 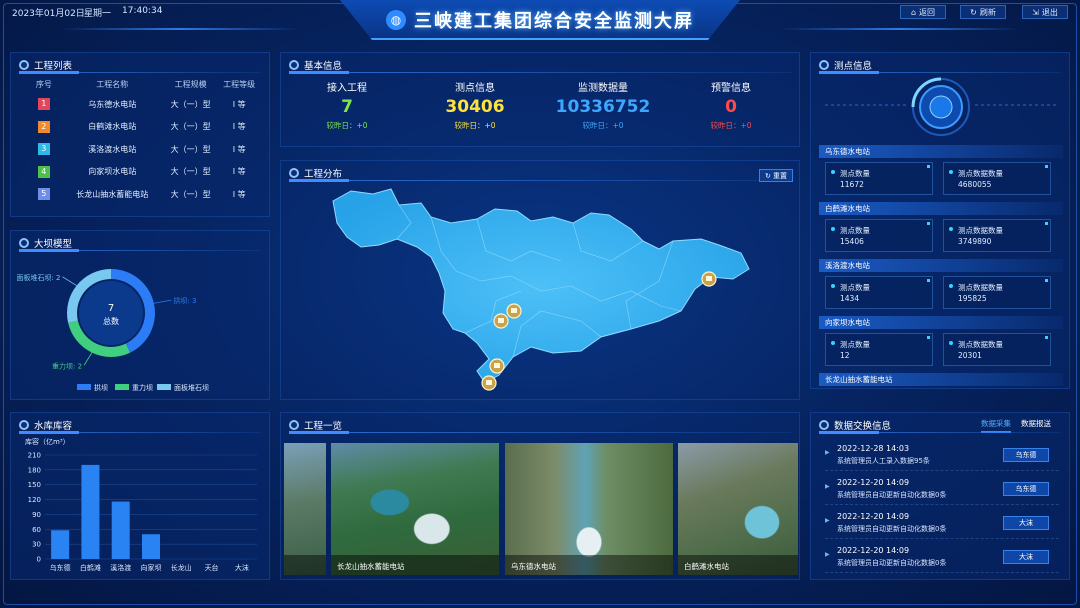 I want to click on photo-card-wudongde: 乌东德水电站, so click(x=589, y=509).